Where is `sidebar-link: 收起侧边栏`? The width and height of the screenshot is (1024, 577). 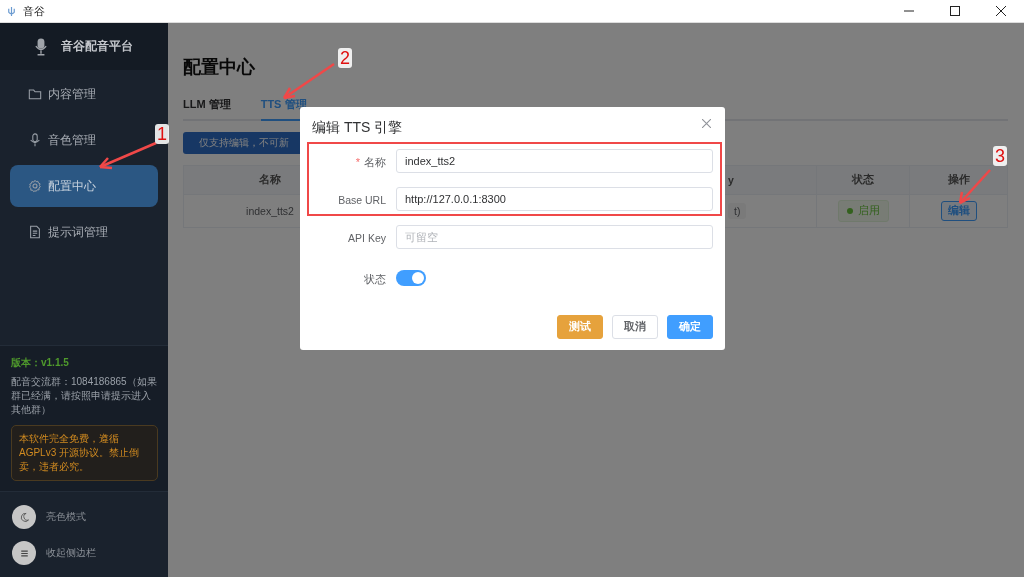 sidebar-link: 收起侧边栏 is located at coordinates (71, 553).